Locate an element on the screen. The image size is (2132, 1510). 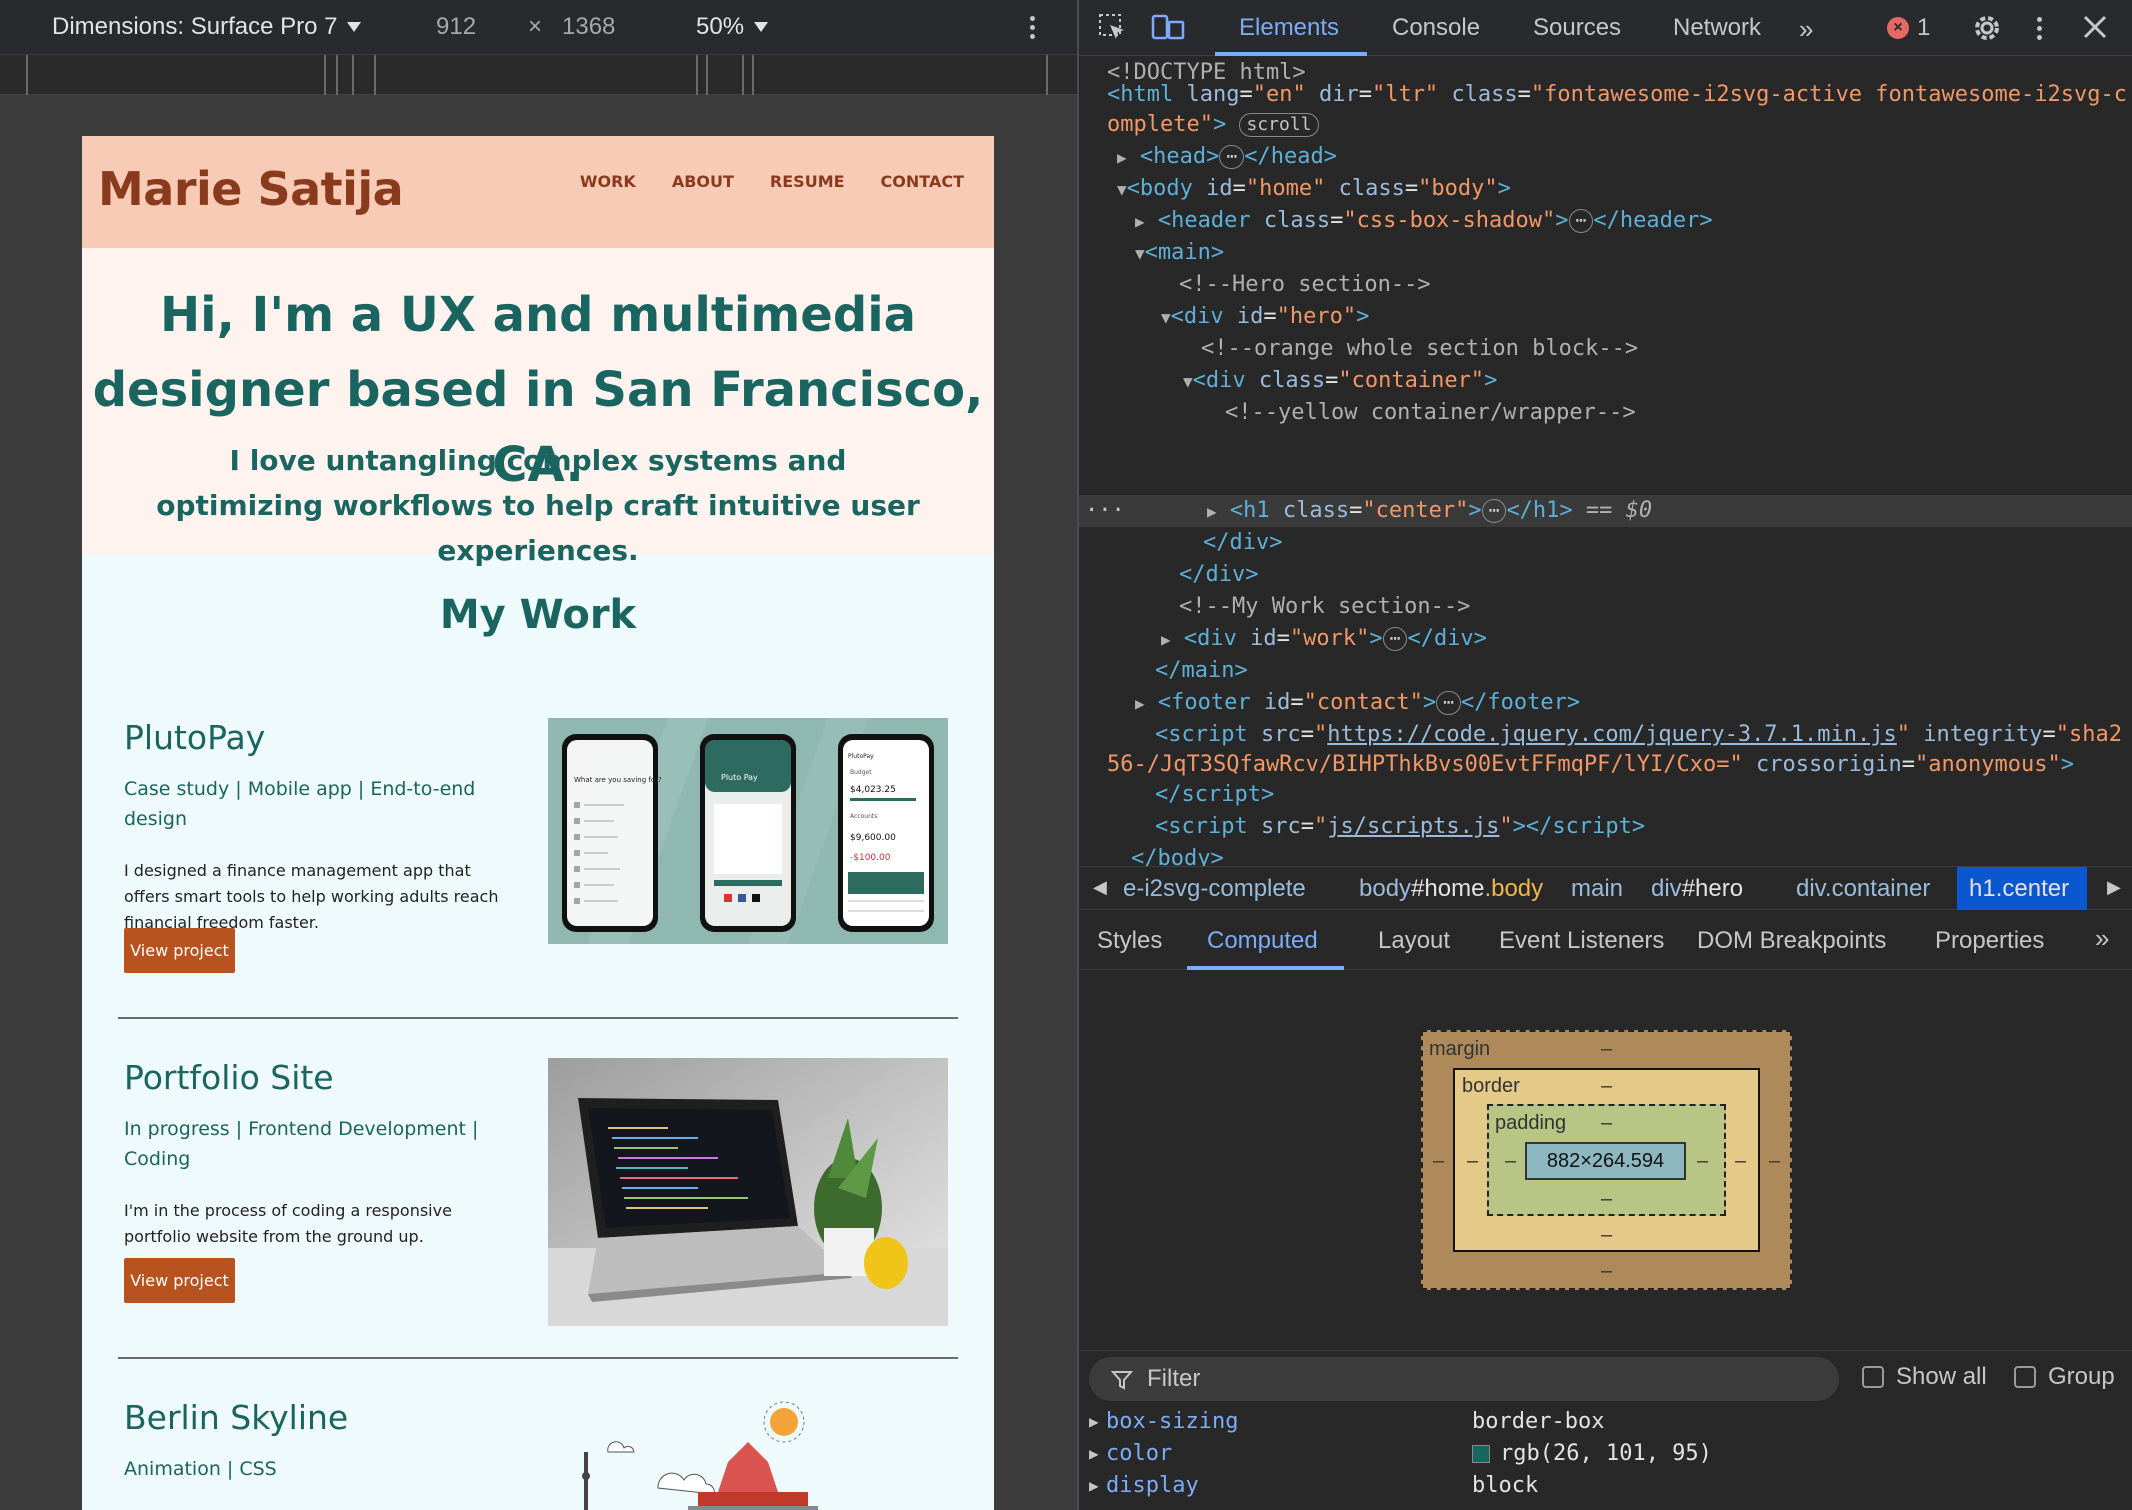
tab-properties: Properties is located at coordinates (1989, 941).